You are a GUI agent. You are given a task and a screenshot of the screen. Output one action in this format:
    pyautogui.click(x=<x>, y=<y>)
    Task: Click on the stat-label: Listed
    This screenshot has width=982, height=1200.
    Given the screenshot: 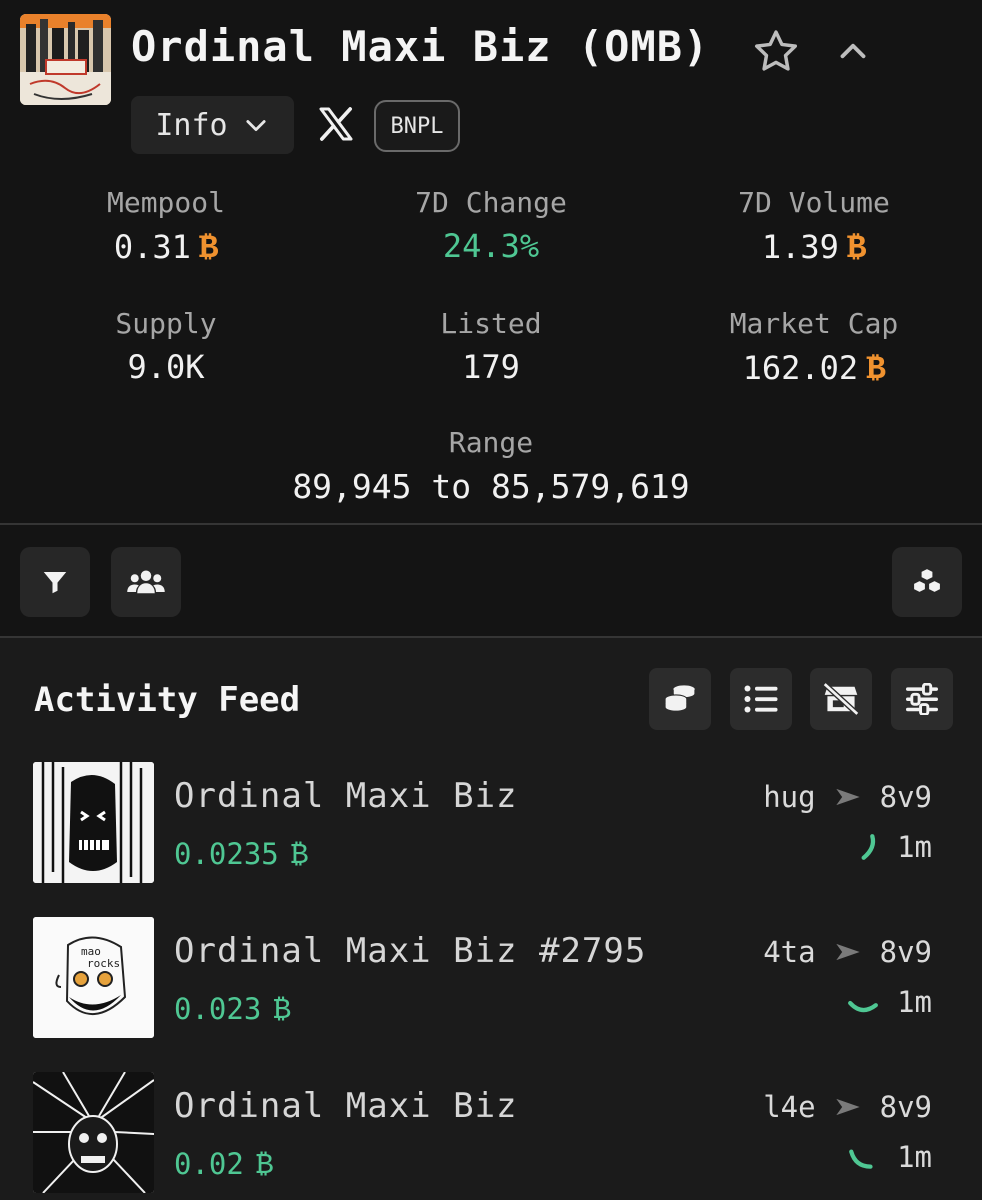 What is the action you would take?
    pyautogui.click(x=491, y=323)
    